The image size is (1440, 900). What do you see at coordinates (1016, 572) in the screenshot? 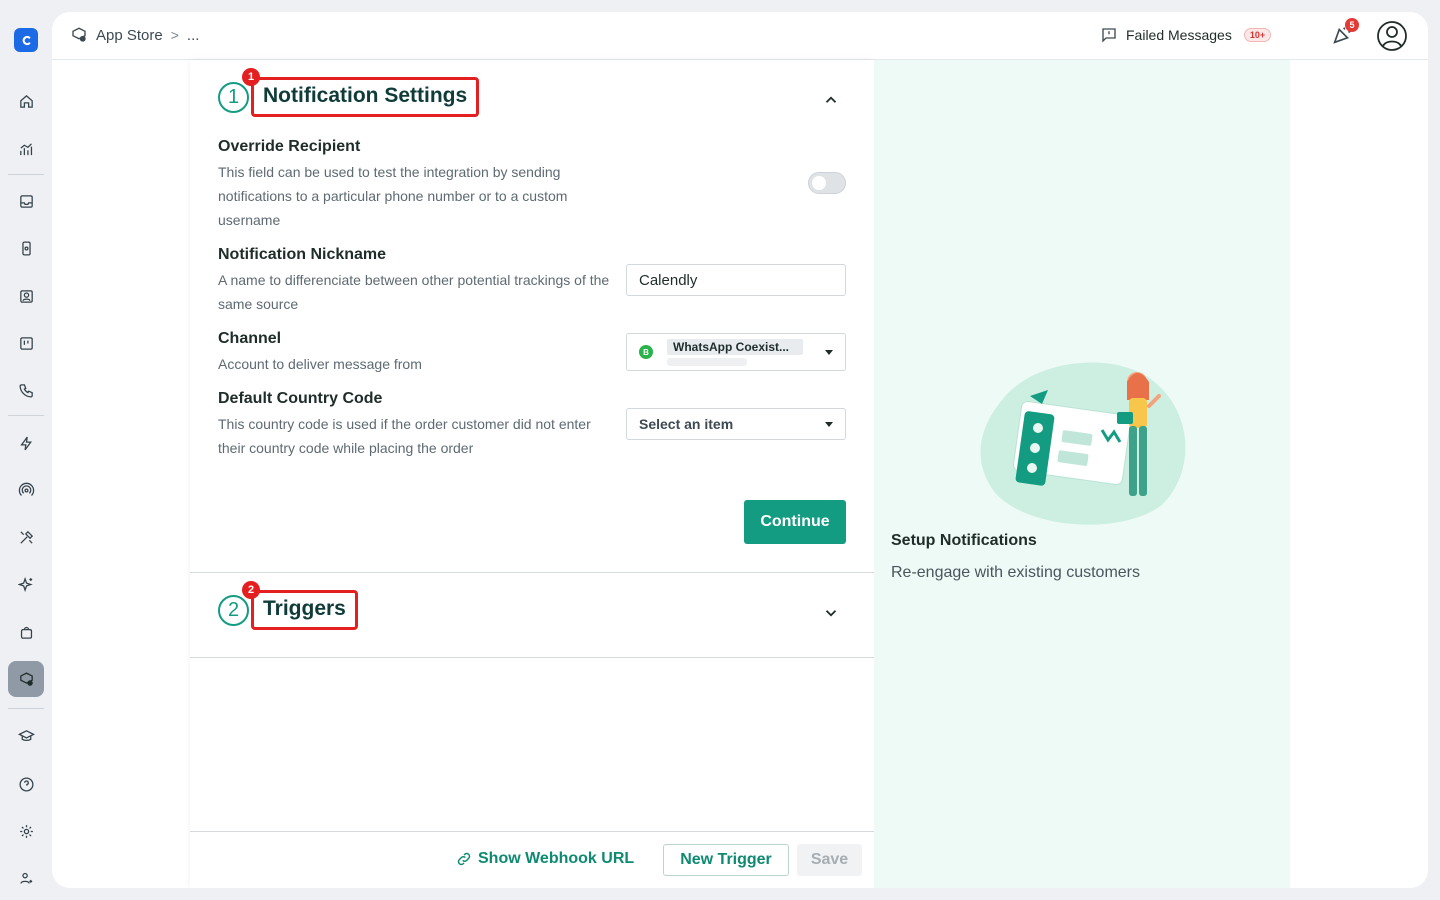
I see `setup-notifications-subtitle: Re-engage with existing customers` at bounding box center [1016, 572].